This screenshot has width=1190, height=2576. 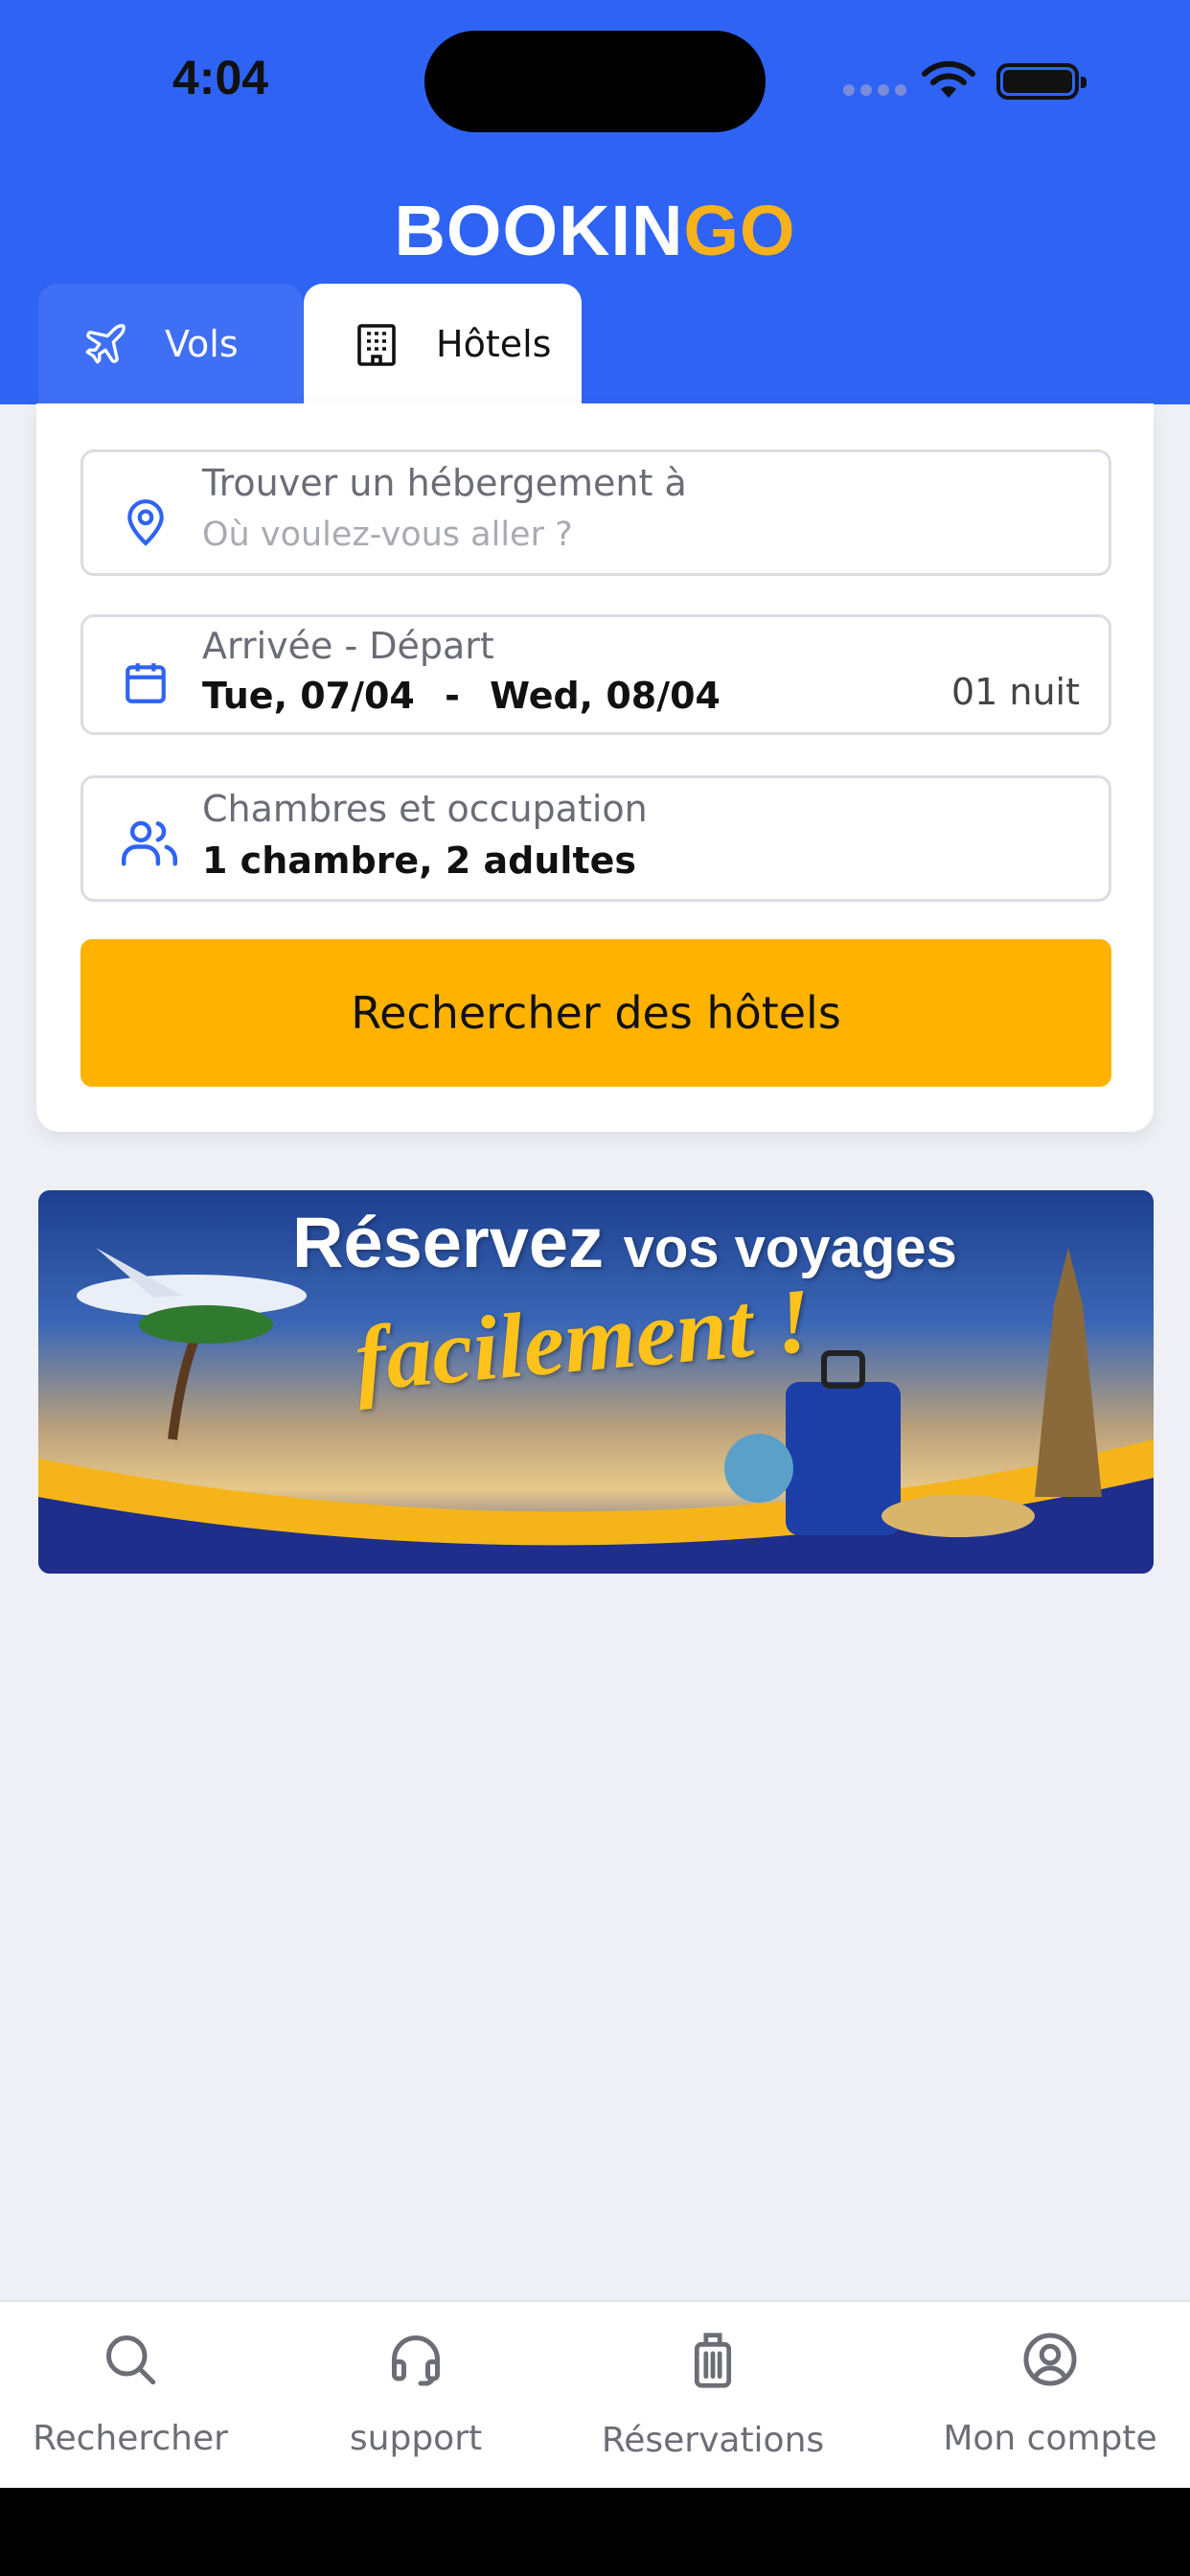 What do you see at coordinates (131, 2438) in the screenshot?
I see `nav-search-label: Rechercher` at bounding box center [131, 2438].